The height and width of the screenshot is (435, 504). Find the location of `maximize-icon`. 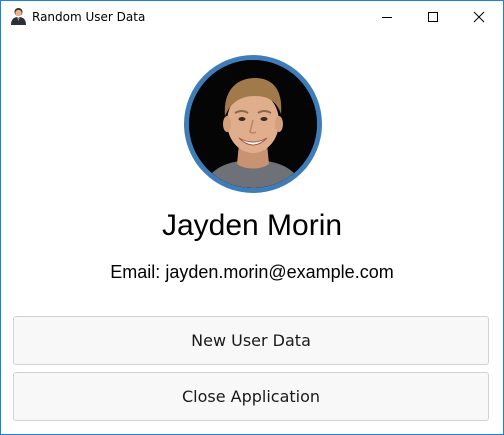

maximize-icon is located at coordinates (433, 16).